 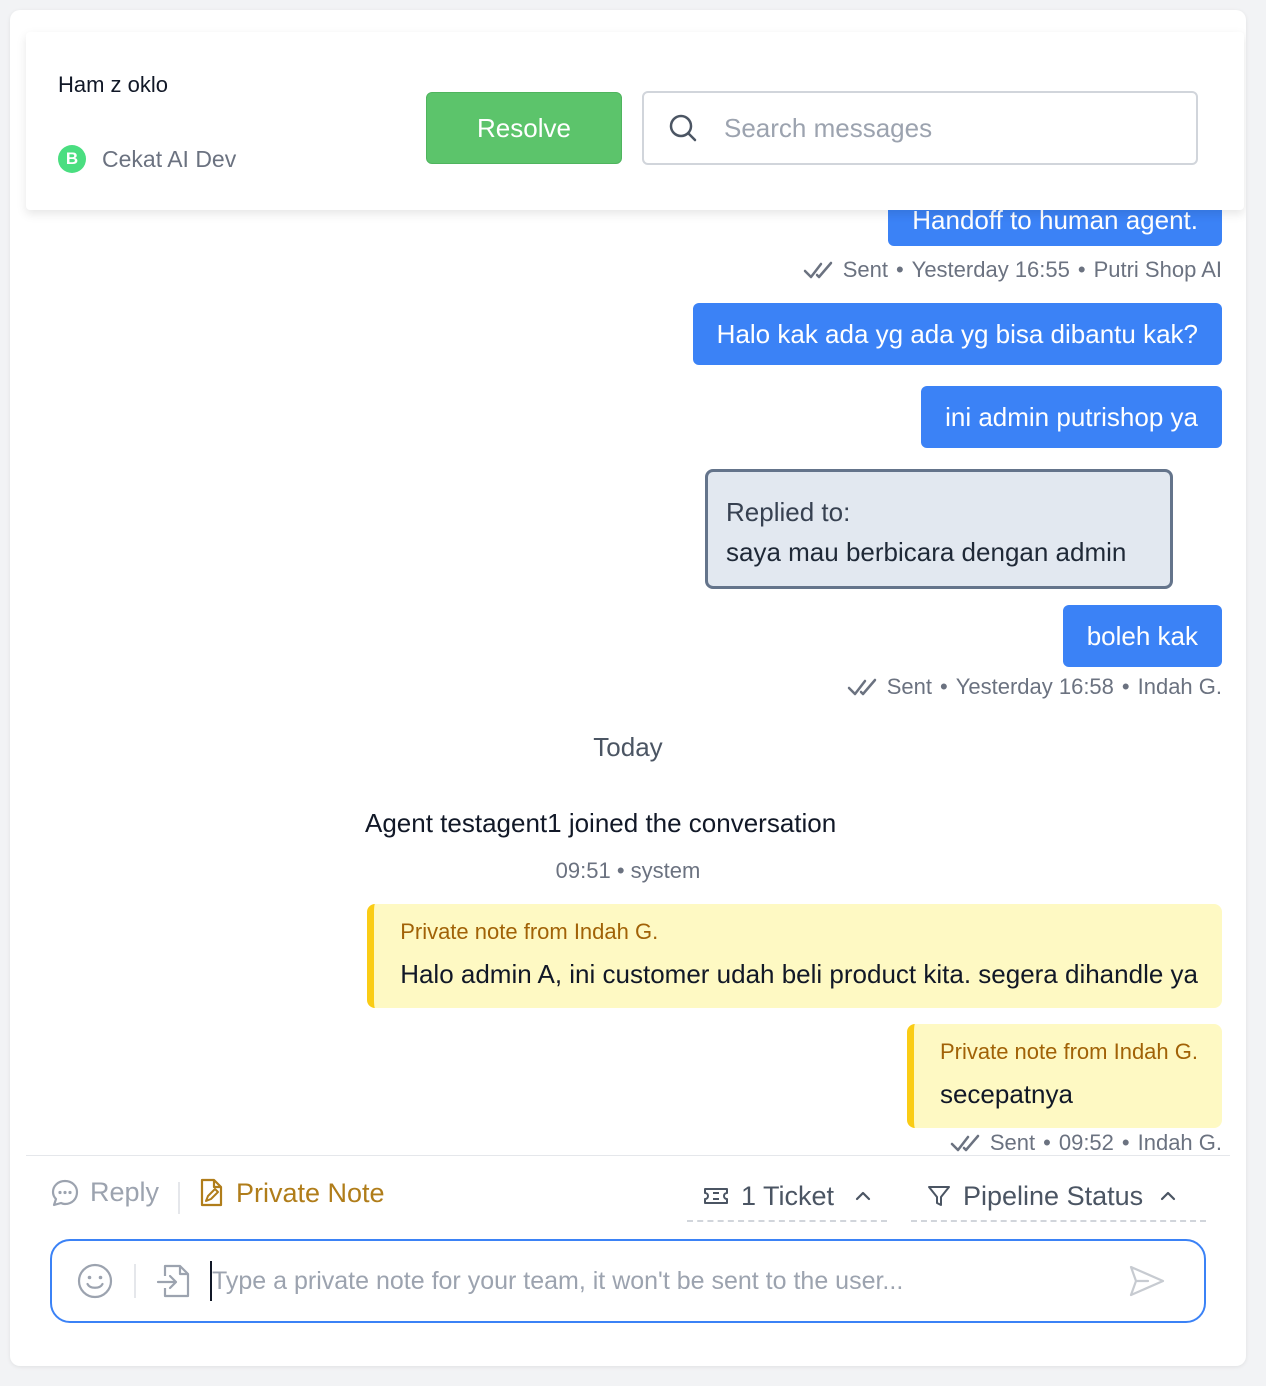 I want to click on message-meta: Sent • Yesterday 16:55 • Putri Shop AI, so click(x=1012, y=270).